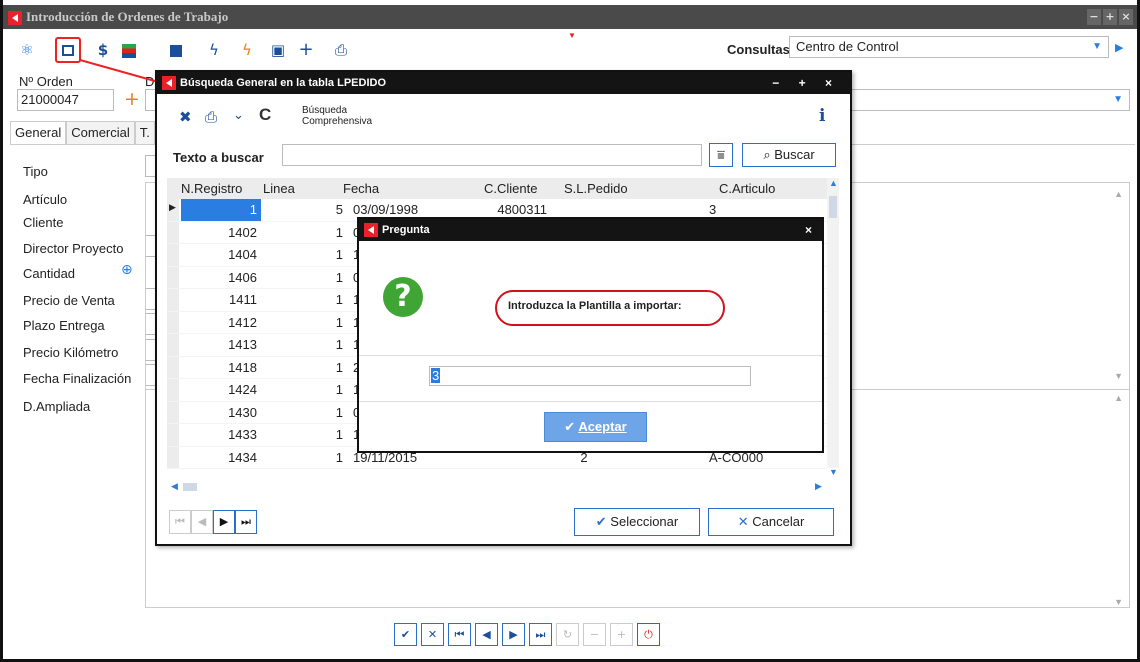 The width and height of the screenshot is (1140, 662). What do you see at coordinates (767, 155) in the screenshot?
I see `search-icon: ⌕` at bounding box center [767, 155].